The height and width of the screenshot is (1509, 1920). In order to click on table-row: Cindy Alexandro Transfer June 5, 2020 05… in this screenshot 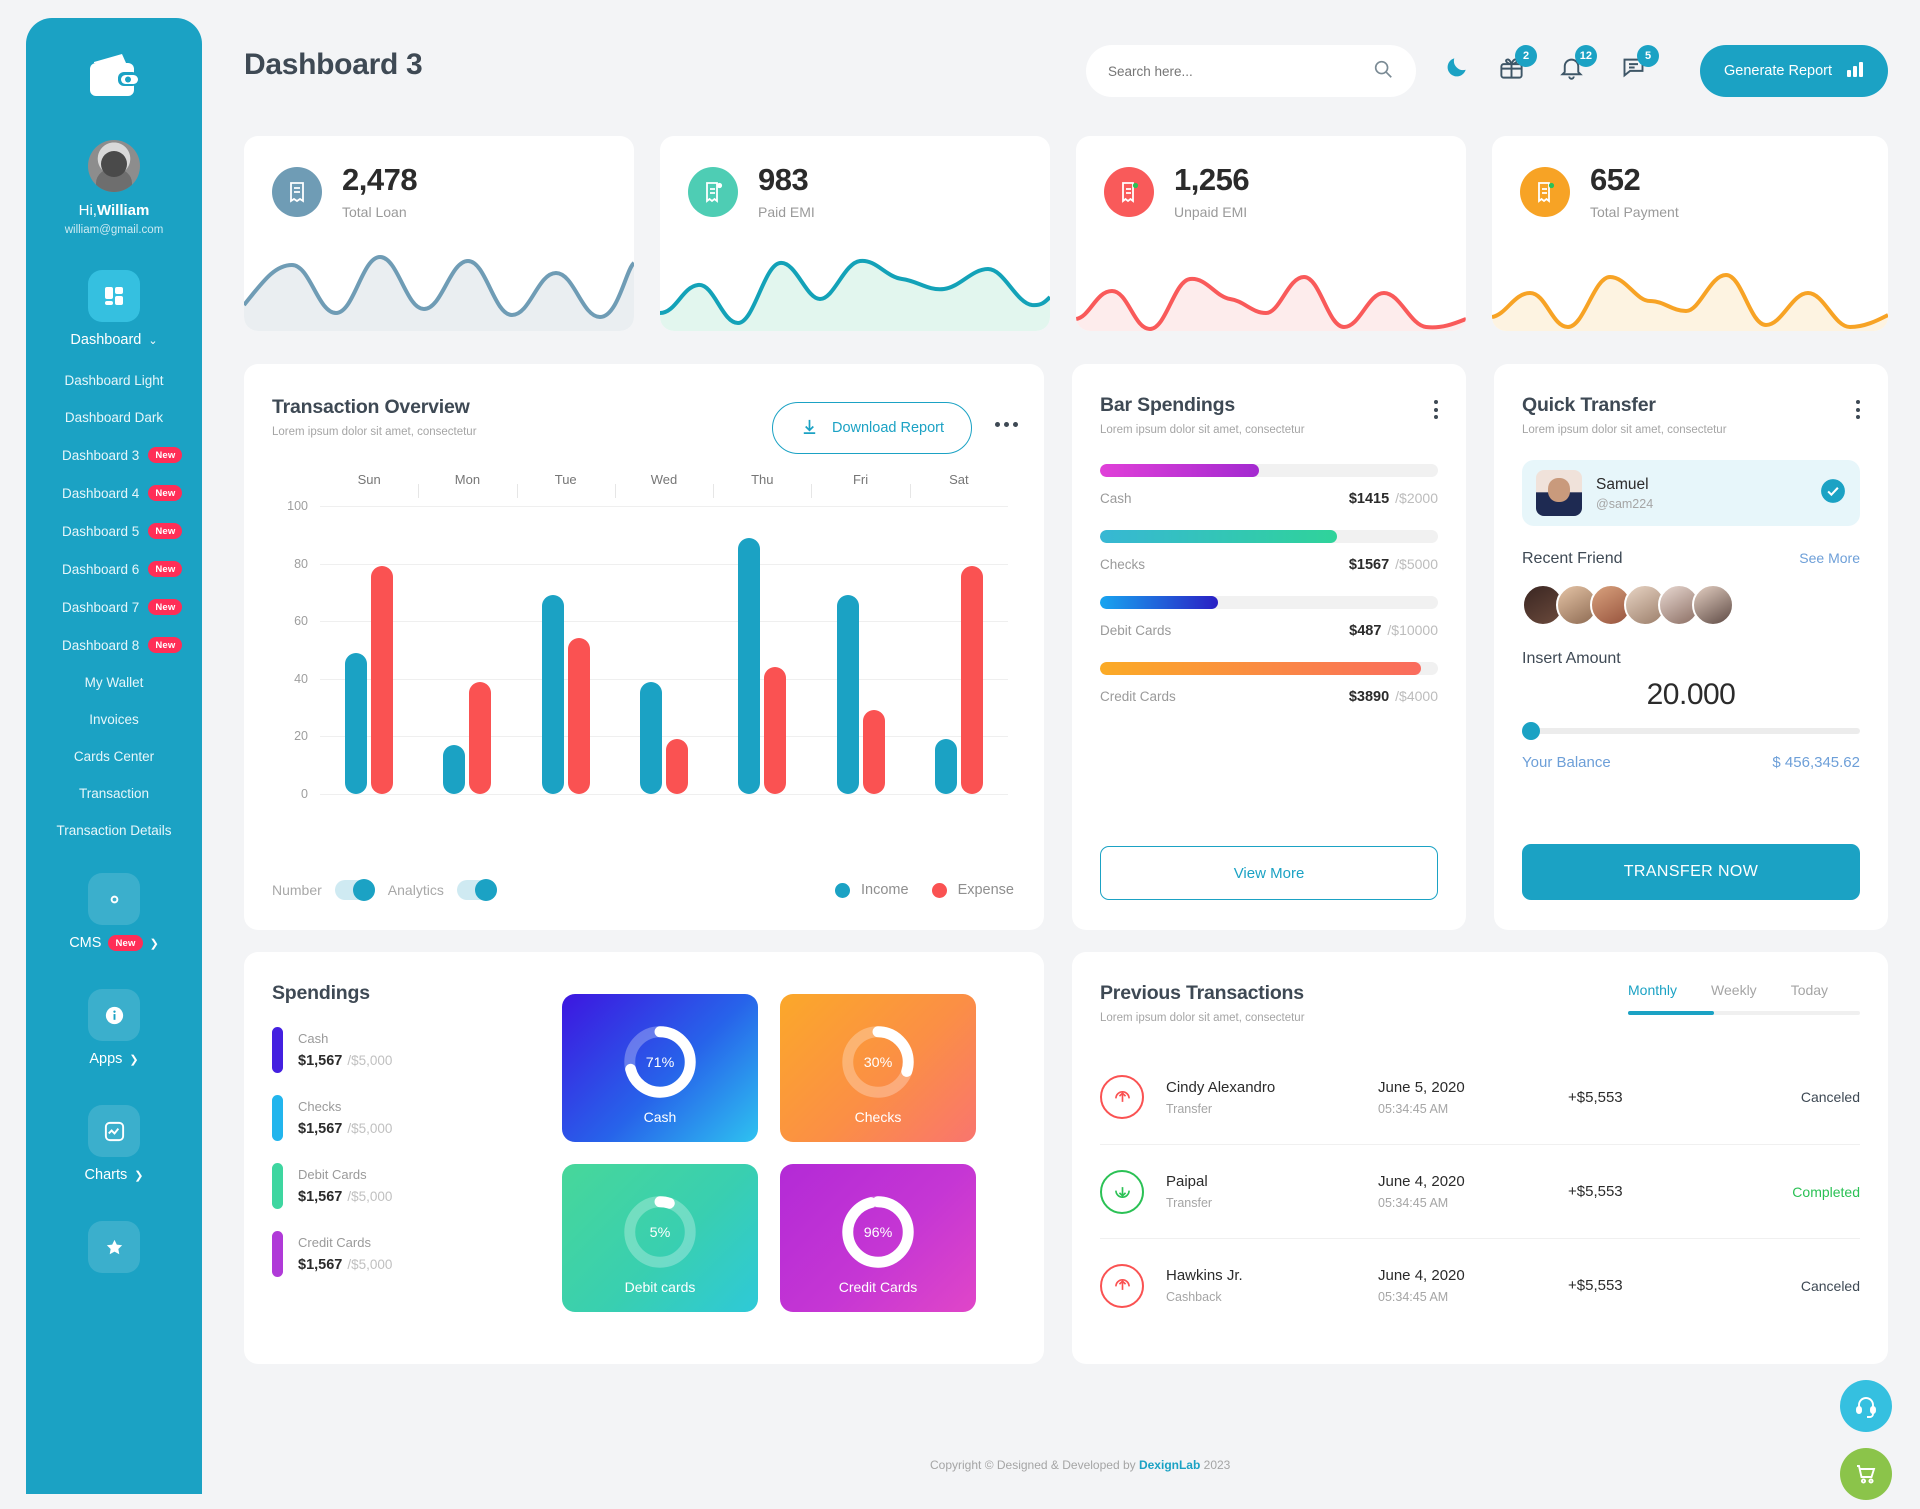, I will do `click(1480, 1097)`.